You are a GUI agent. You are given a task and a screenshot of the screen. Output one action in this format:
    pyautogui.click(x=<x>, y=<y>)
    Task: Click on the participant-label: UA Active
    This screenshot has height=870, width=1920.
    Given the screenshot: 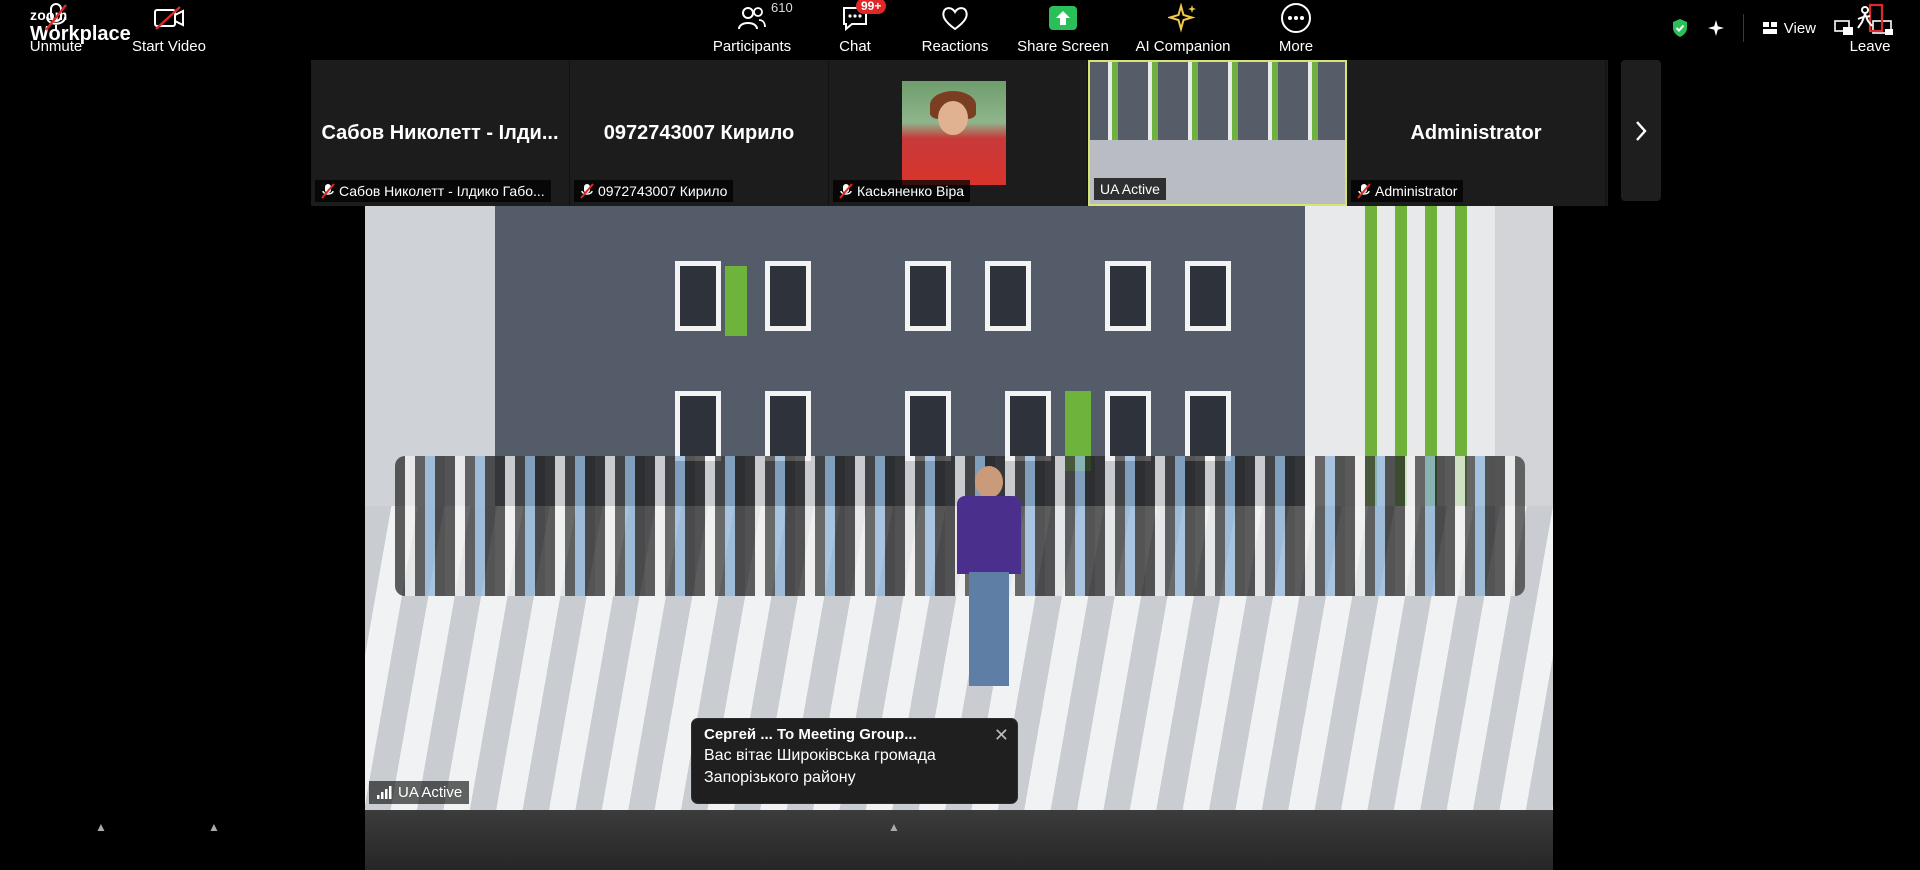 What is the action you would take?
    pyautogui.click(x=1130, y=189)
    